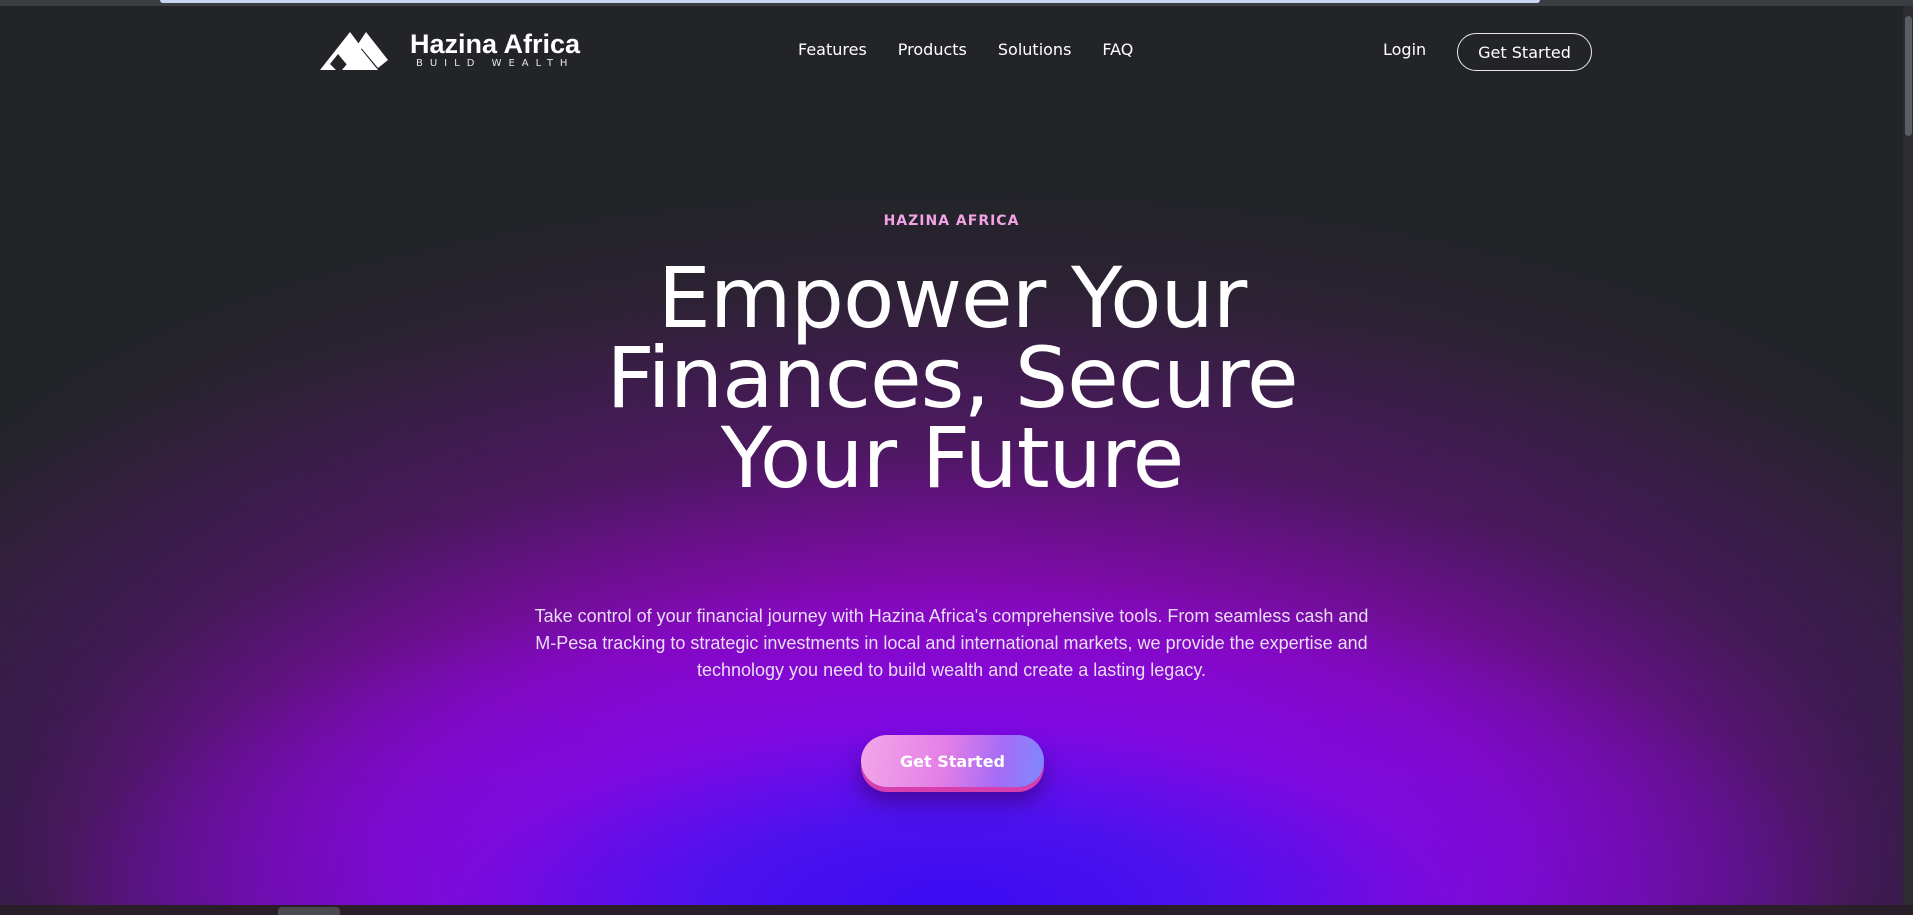 This screenshot has height=915, width=1913. What do you see at coordinates (952, 761) in the screenshot?
I see `hero-get-started-button: Get Started` at bounding box center [952, 761].